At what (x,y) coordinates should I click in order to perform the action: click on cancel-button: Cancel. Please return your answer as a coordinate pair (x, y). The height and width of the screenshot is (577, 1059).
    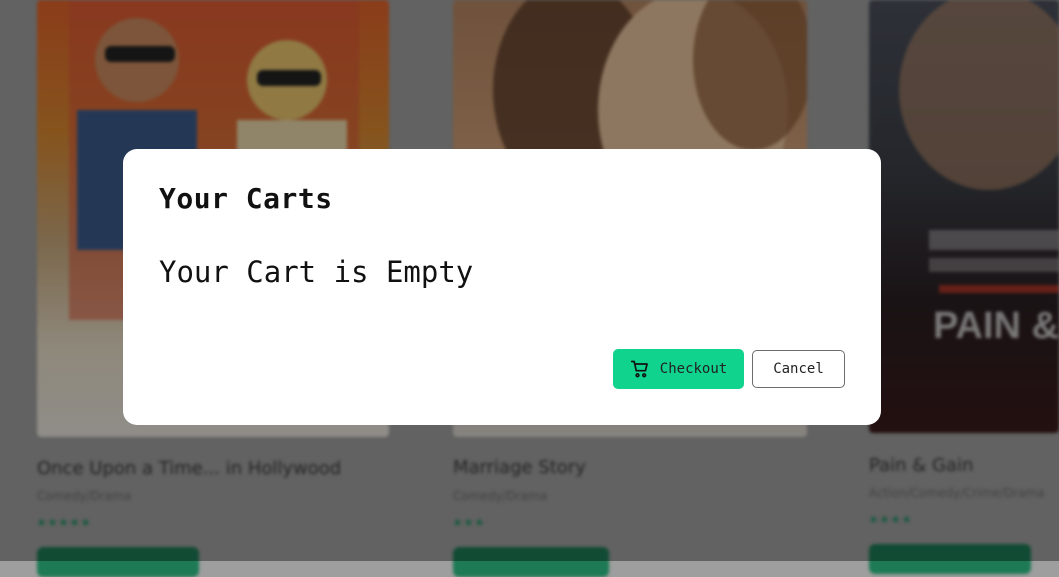
    Looking at the image, I should click on (798, 369).